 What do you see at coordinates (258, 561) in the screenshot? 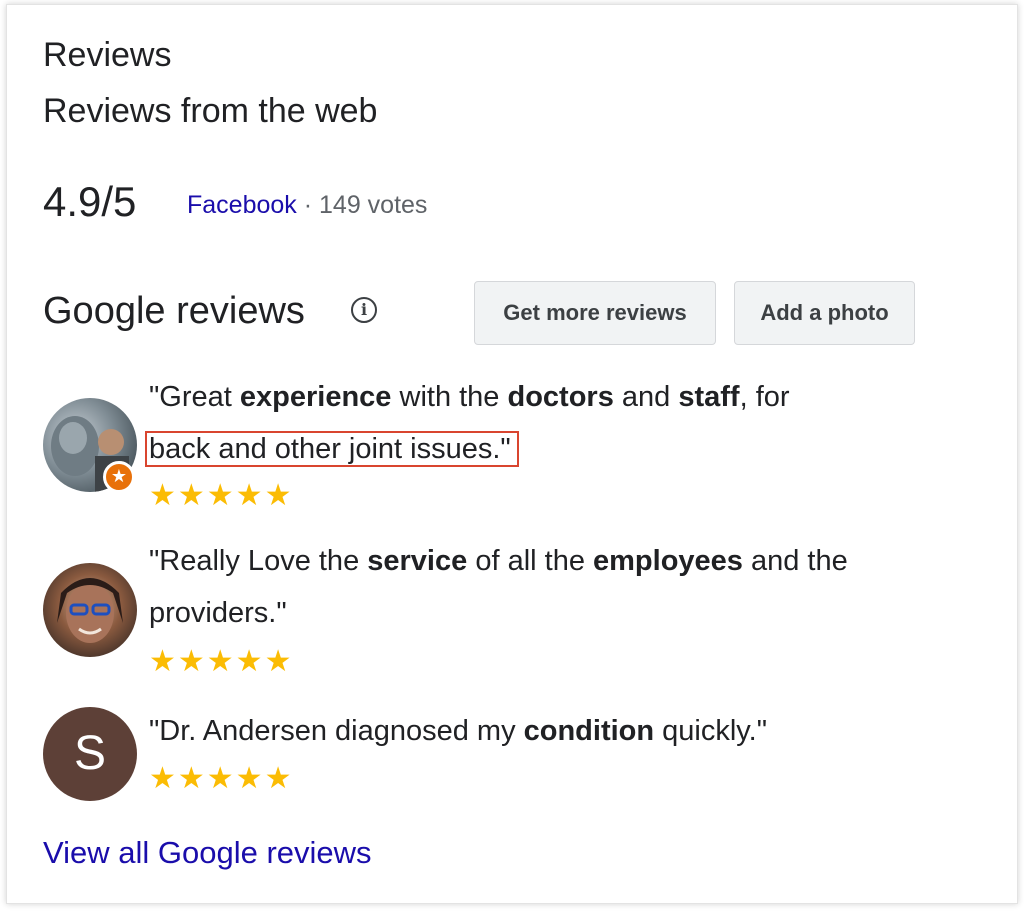
I see `review-text-part: "Really Love the` at bounding box center [258, 561].